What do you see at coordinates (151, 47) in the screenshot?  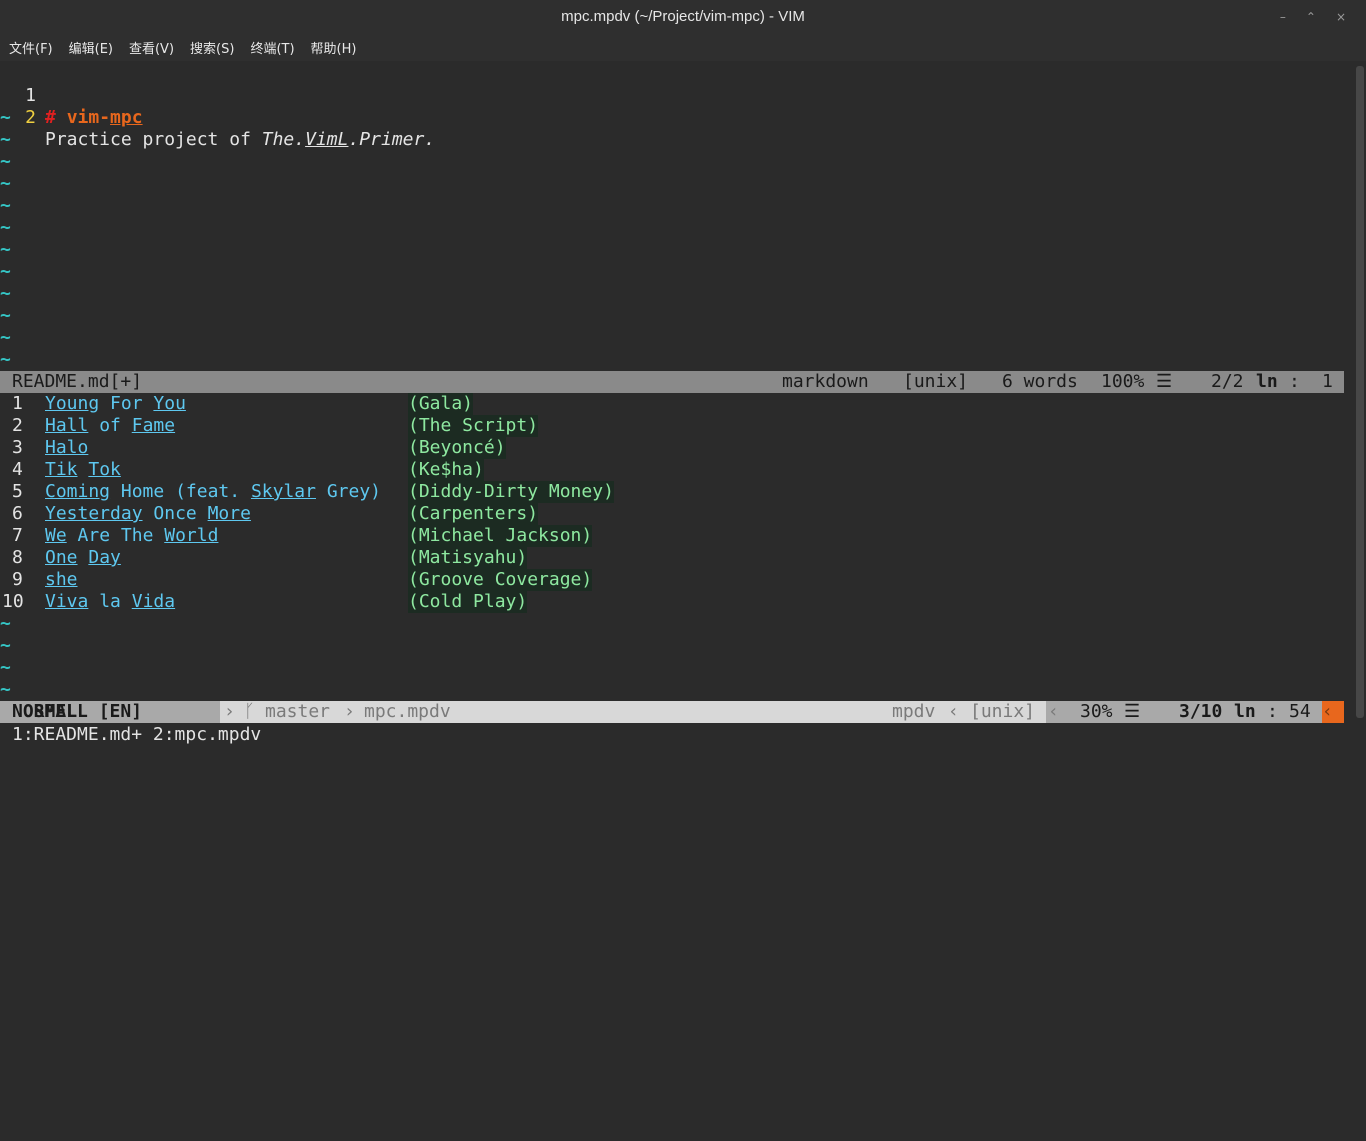 I see `menu-view: 查看(V)` at bounding box center [151, 47].